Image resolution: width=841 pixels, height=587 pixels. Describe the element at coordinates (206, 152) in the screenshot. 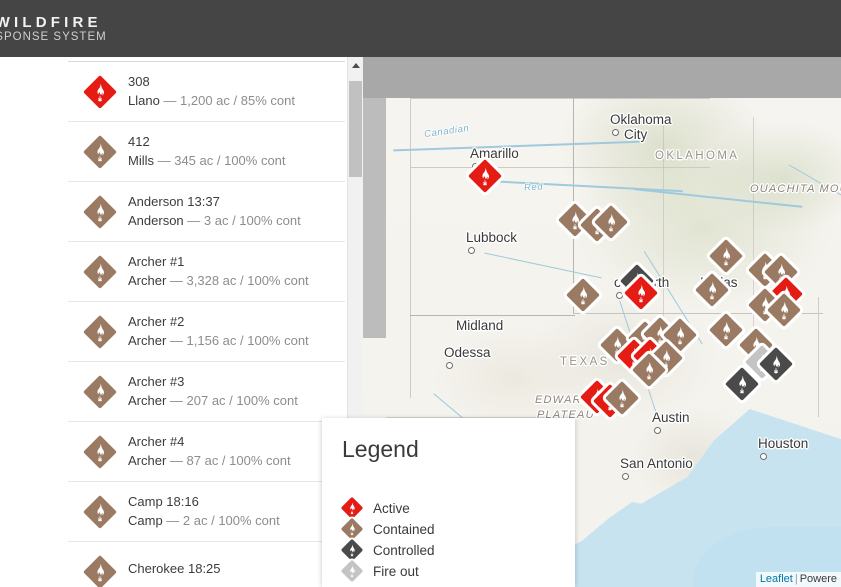

I see `fire-list-item: 412 Mills — 345 ac / 100% cont` at that location.